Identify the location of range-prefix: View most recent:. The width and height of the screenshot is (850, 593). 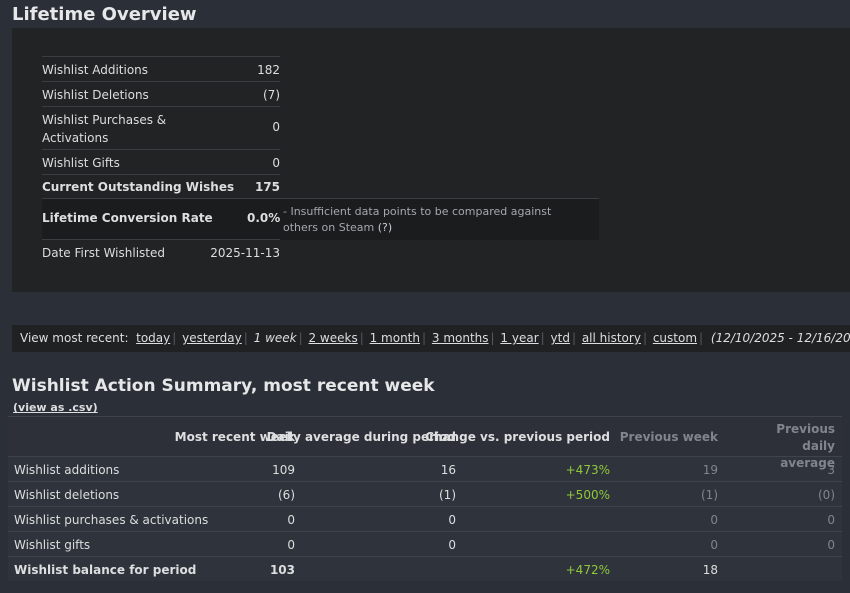
(74, 338).